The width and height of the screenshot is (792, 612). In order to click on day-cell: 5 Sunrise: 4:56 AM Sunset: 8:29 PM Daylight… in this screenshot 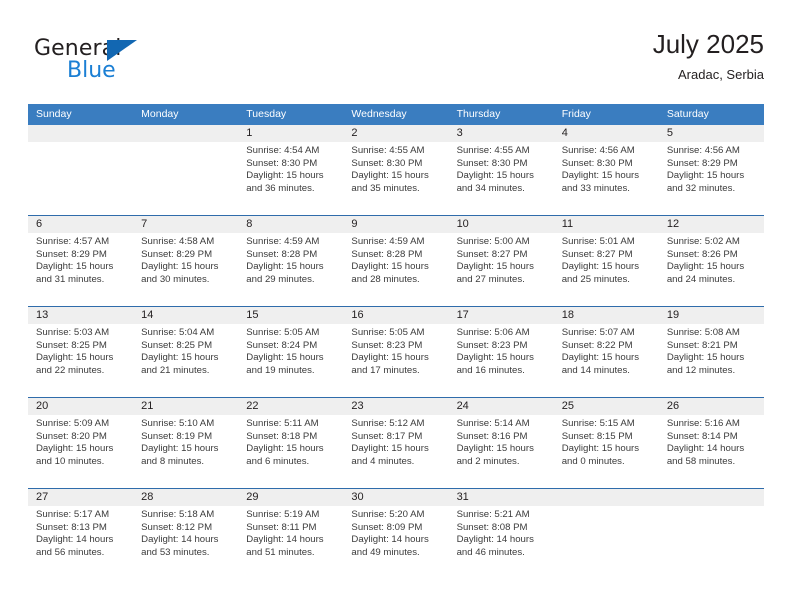, I will do `click(711, 170)`.